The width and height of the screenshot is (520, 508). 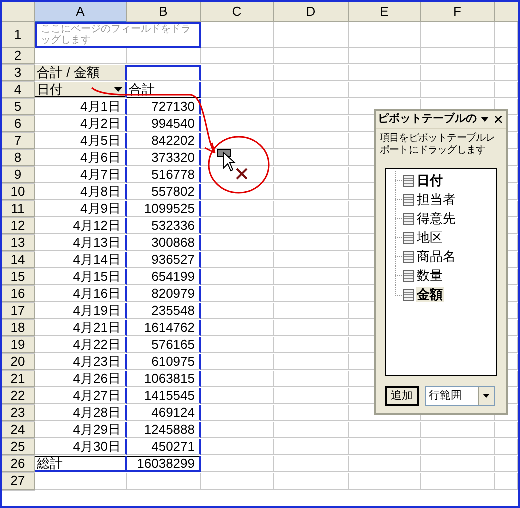 I want to click on row-header: 15, so click(x=18, y=277).